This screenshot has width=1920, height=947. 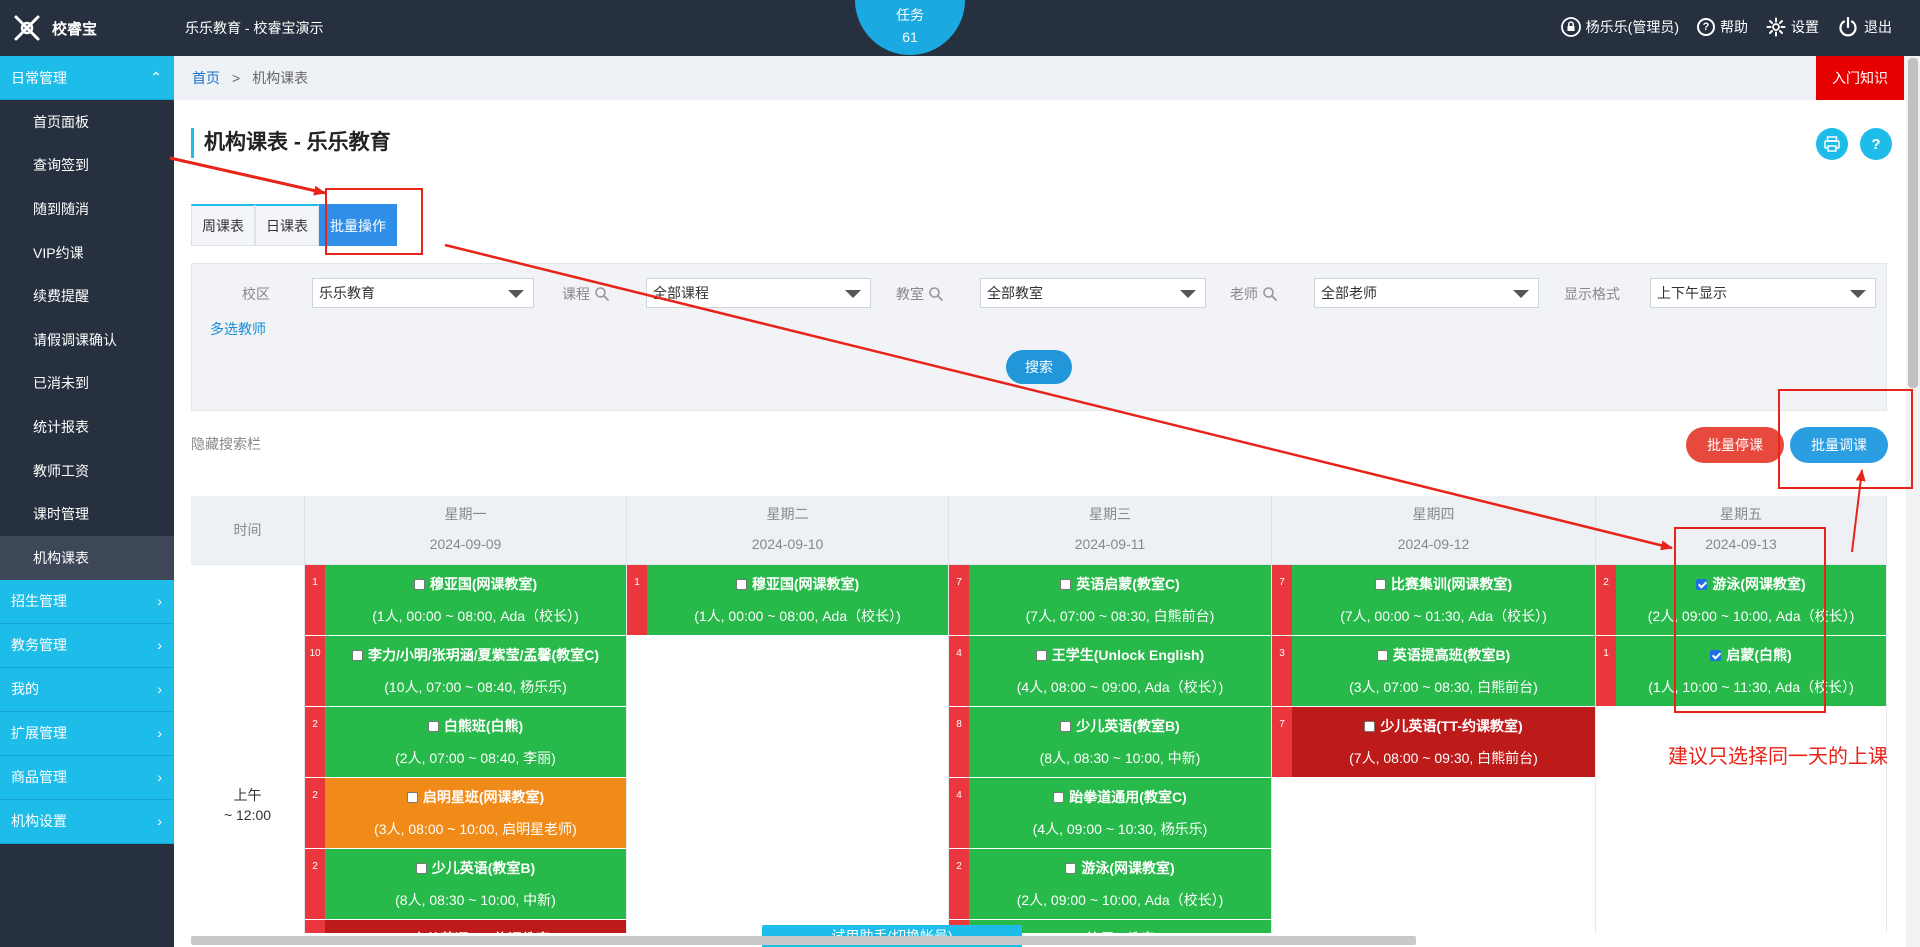 I want to click on user-menu: 杨乐乐(管理员), so click(x=1619, y=27).